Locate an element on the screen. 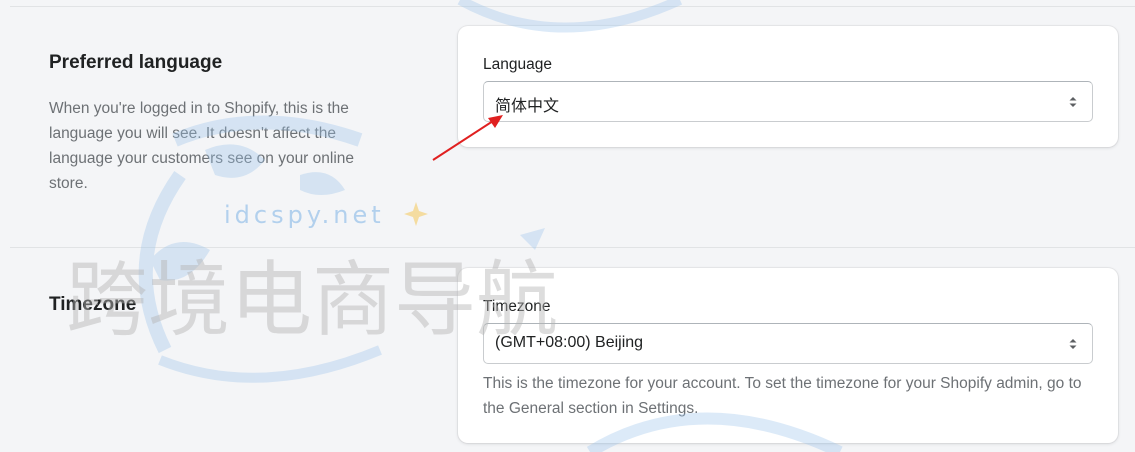  timezone-label: Timezone is located at coordinates (517, 306).